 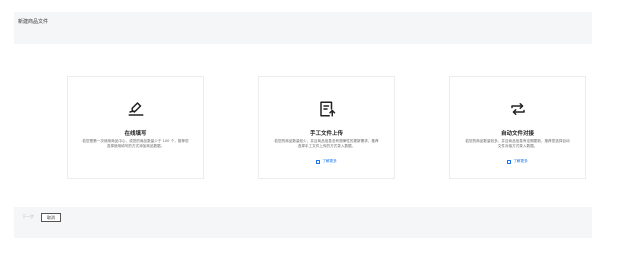 What do you see at coordinates (40, 217) in the screenshot?
I see `footer-actions: 下一步 取消` at bounding box center [40, 217].